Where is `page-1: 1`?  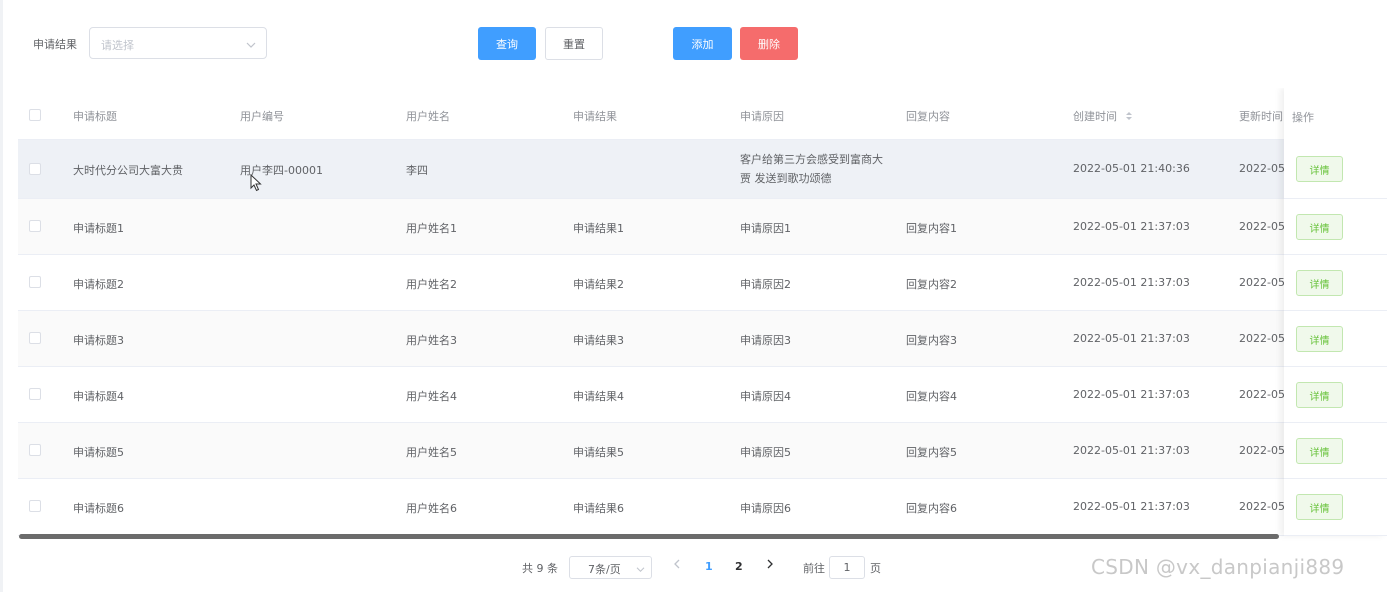 page-1: 1 is located at coordinates (709, 566).